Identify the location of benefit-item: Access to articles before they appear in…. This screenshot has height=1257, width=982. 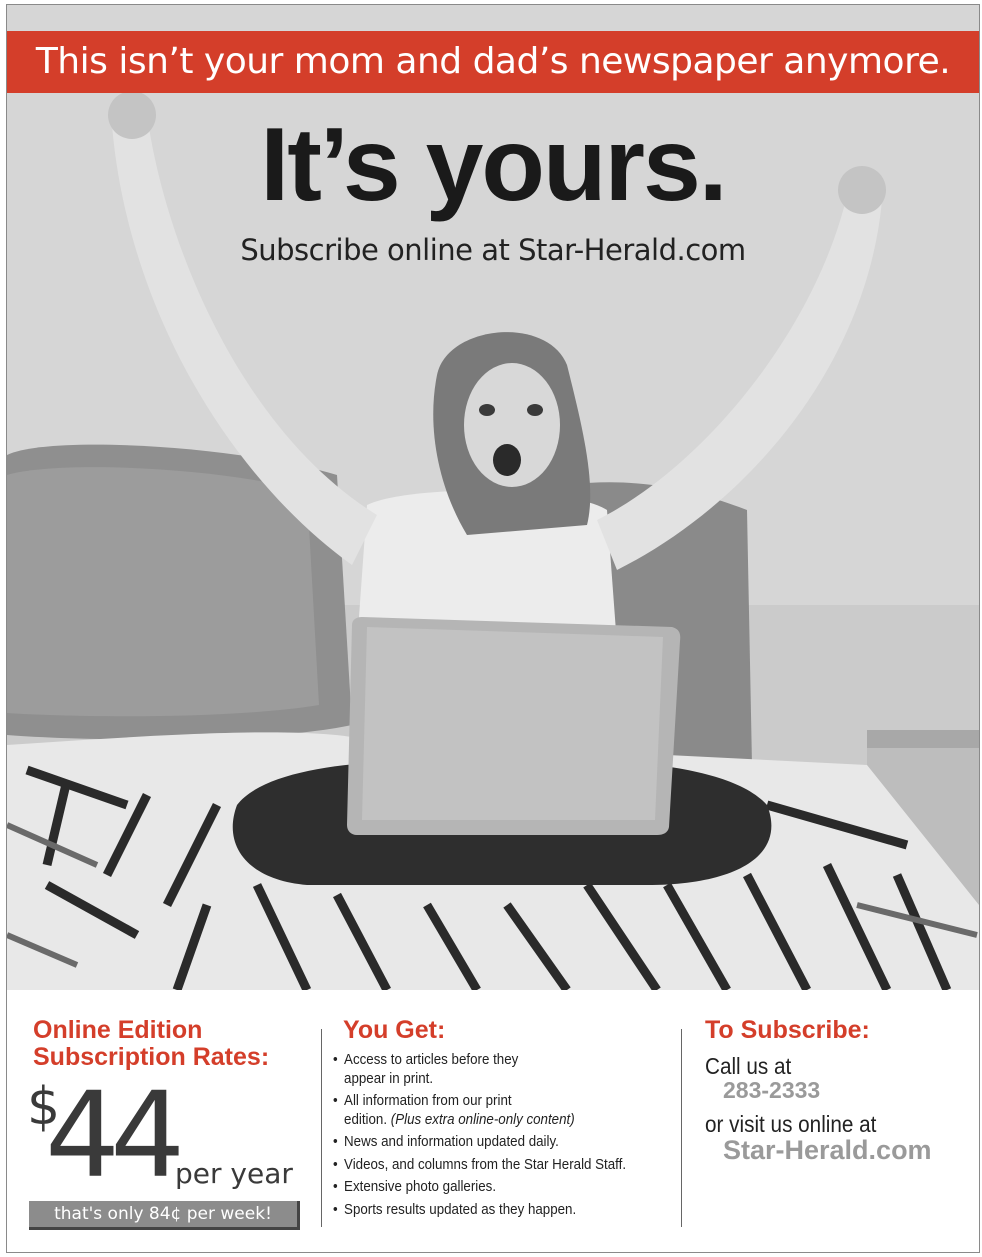
(492, 1069).